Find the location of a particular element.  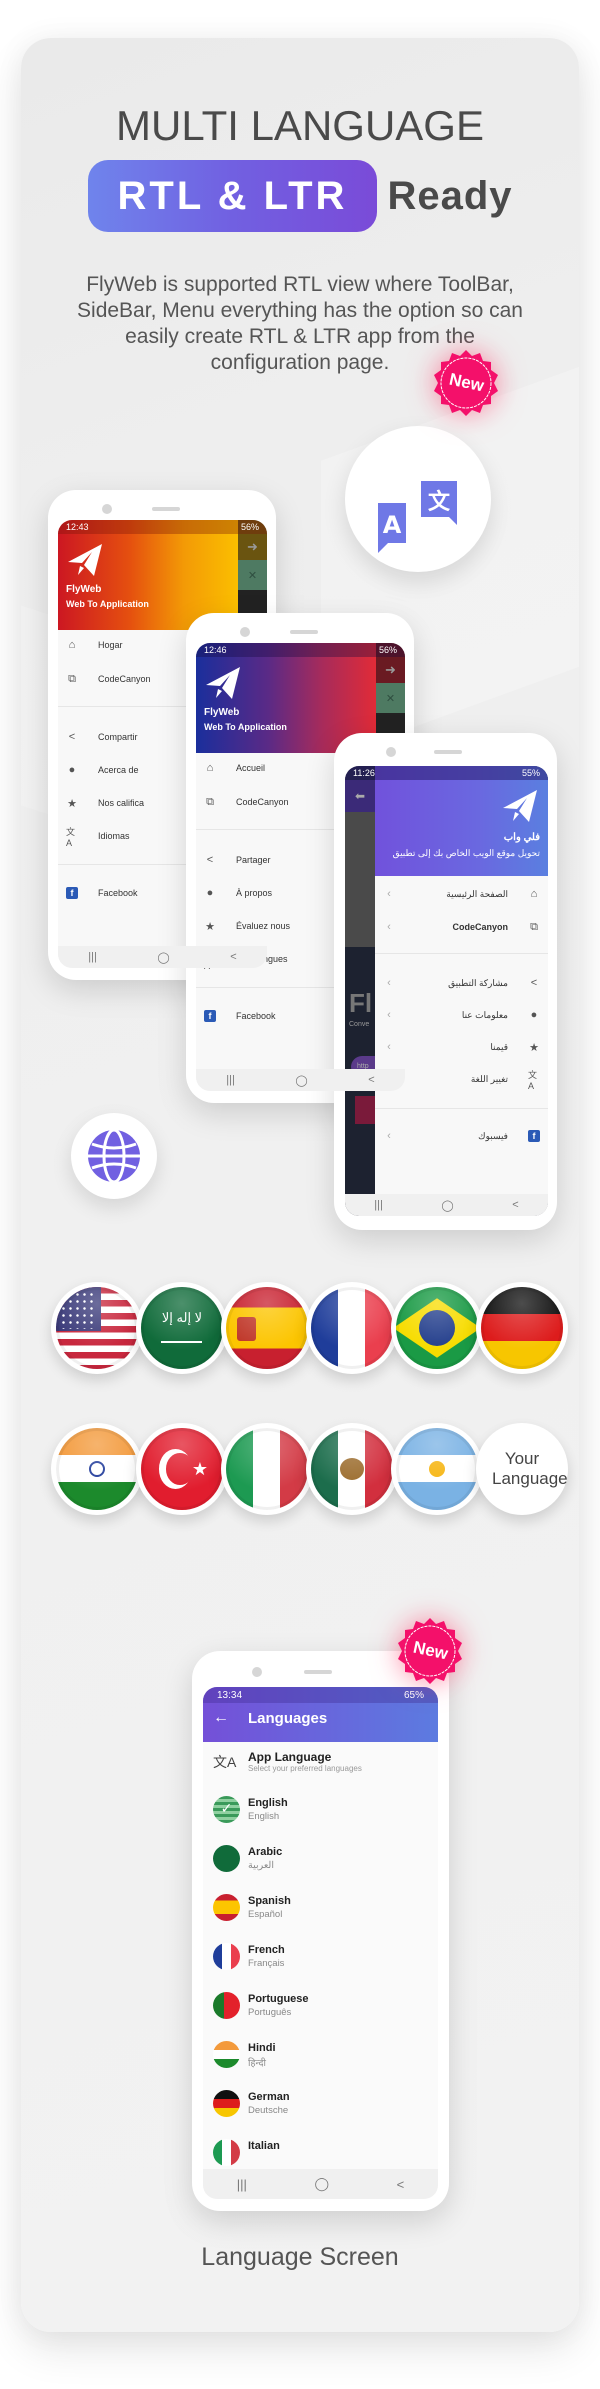

android-nav-bar: ||| ◯ < is located at coordinates (162, 957).